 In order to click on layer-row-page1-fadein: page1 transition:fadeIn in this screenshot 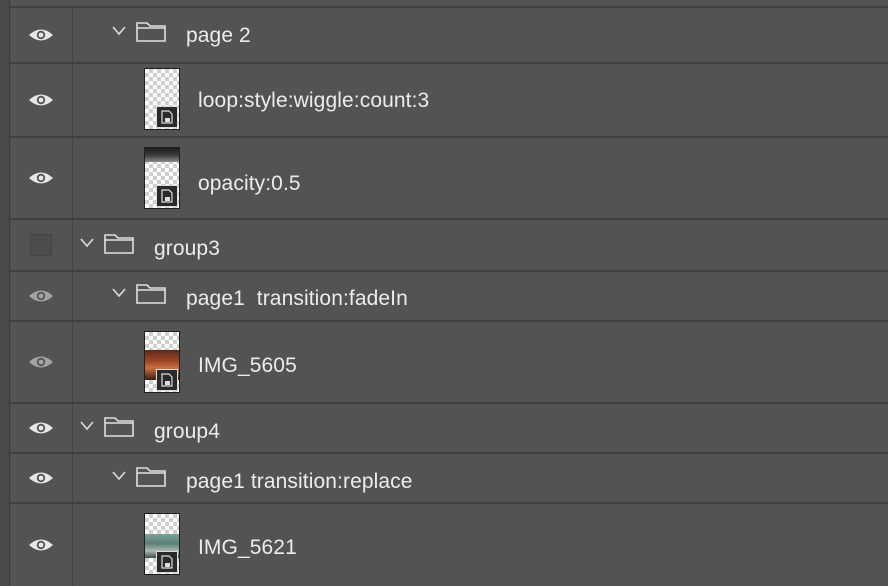, I will do `click(449, 297)`.